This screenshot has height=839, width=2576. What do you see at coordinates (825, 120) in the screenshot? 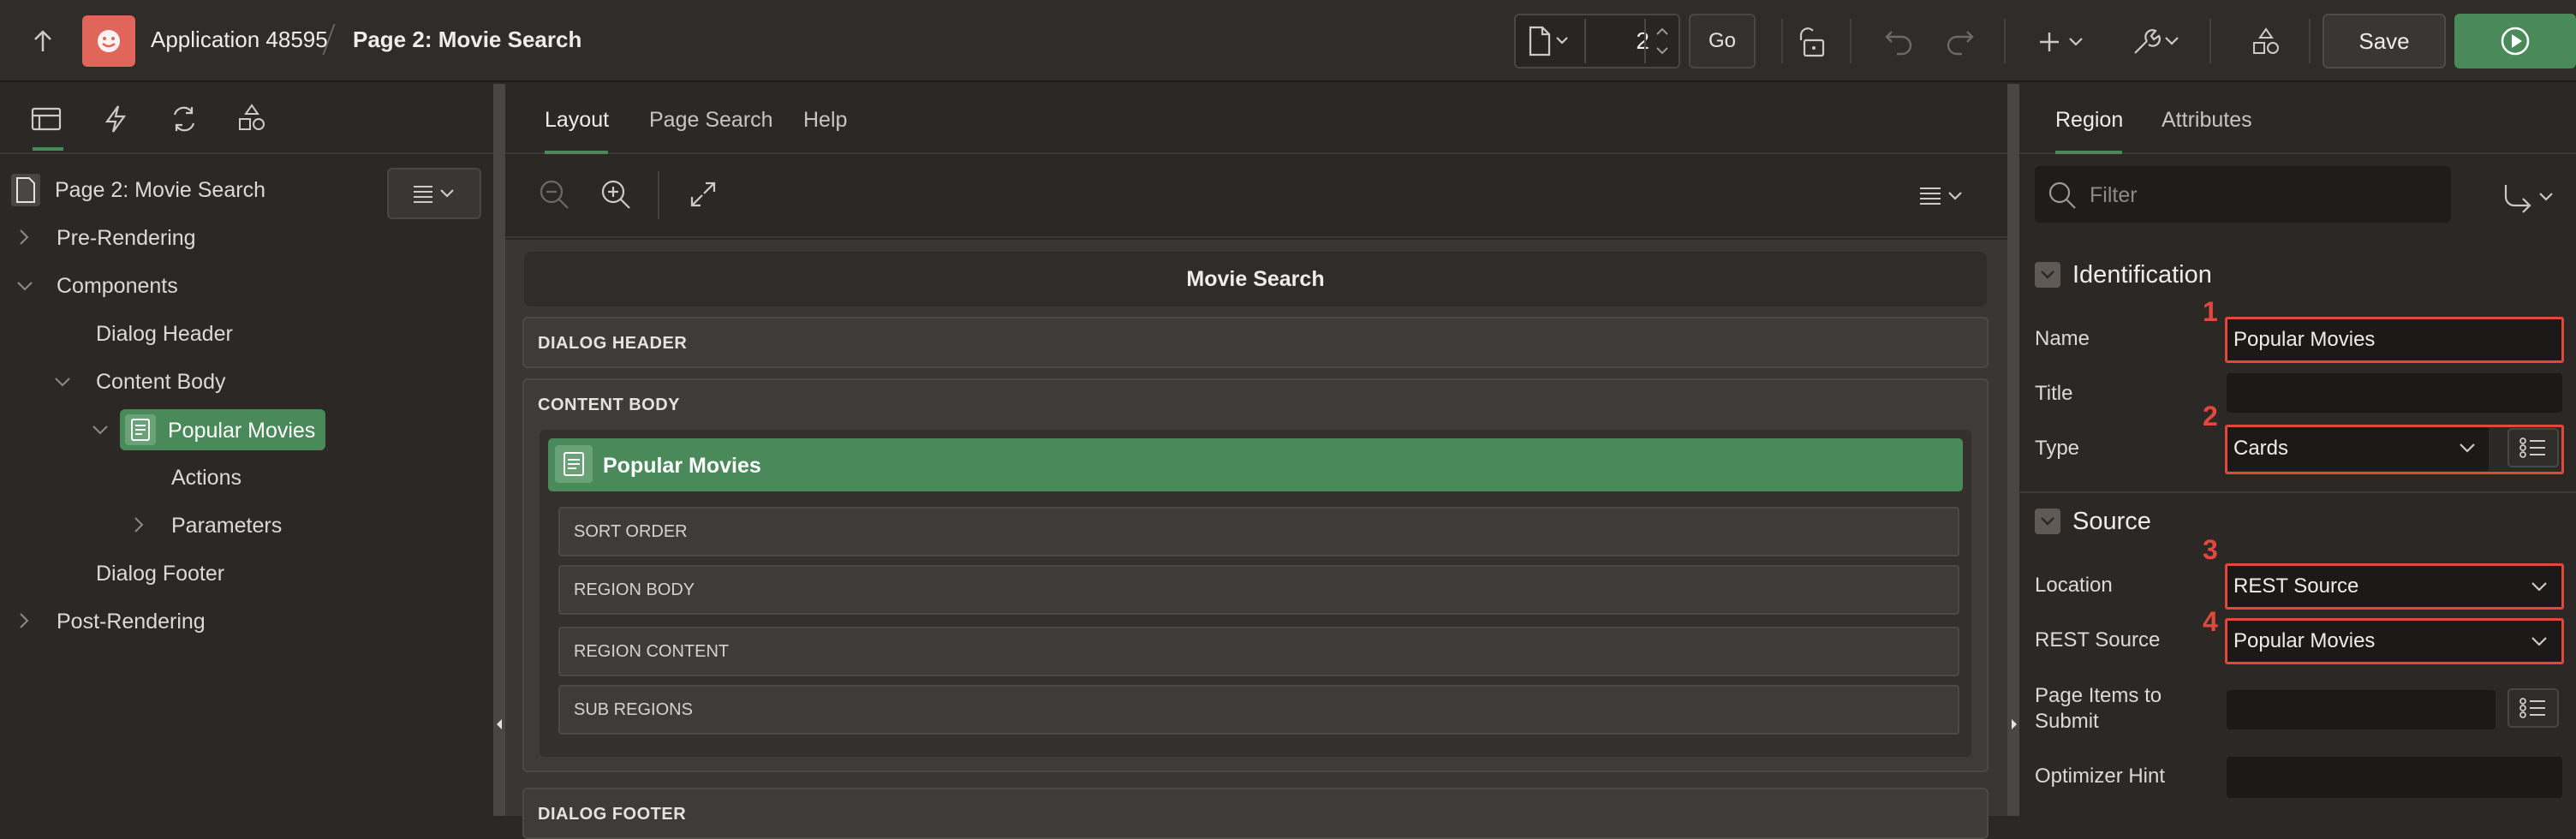
I see `tab-help: Help` at bounding box center [825, 120].